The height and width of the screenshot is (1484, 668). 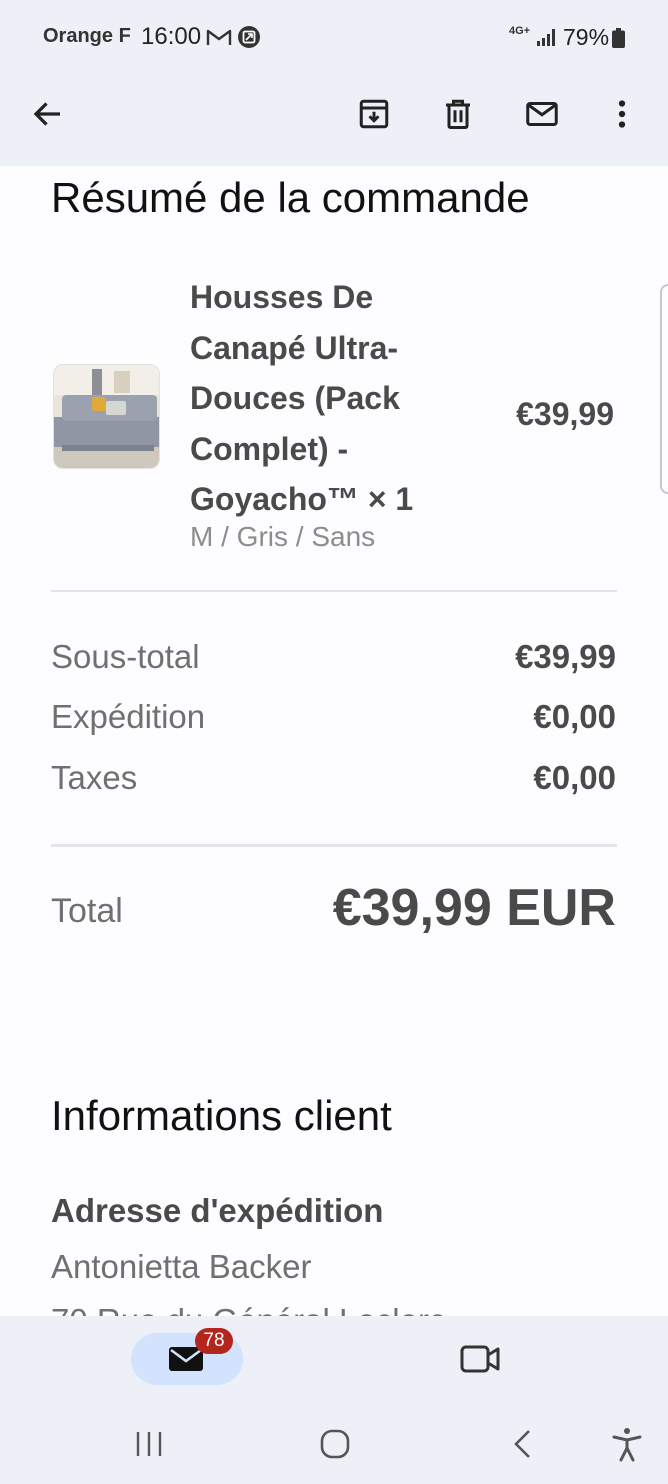 I want to click on more-vert-icon, so click(x=622, y=114).